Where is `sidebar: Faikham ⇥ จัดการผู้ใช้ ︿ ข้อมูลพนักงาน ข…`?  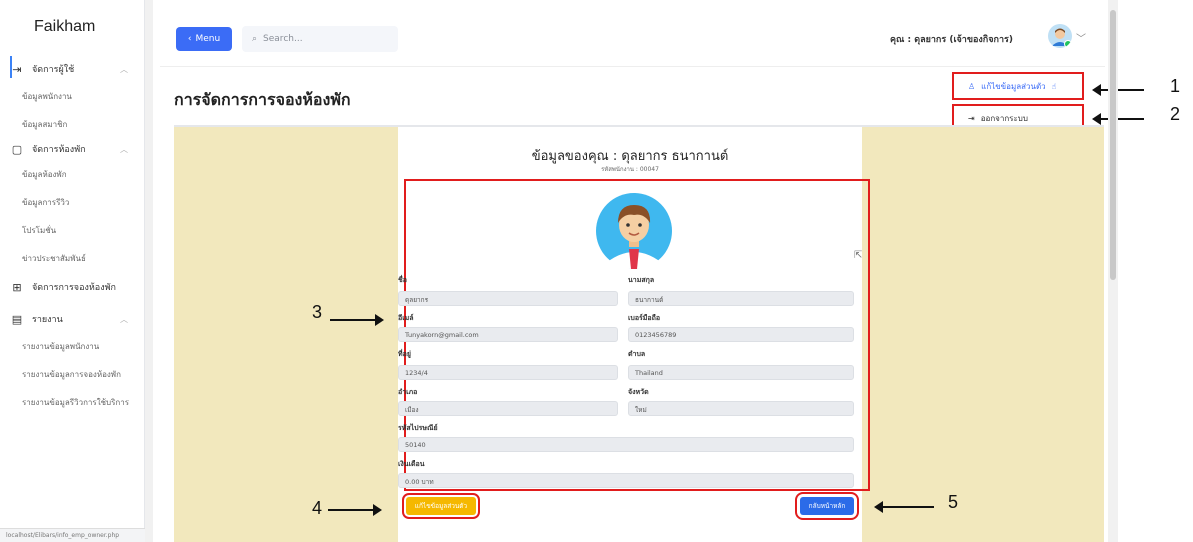
sidebar: Faikham ⇥ จัดการผู้ใช้ ︿ ข้อมูลพนักงาน ข… is located at coordinates (72, 271).